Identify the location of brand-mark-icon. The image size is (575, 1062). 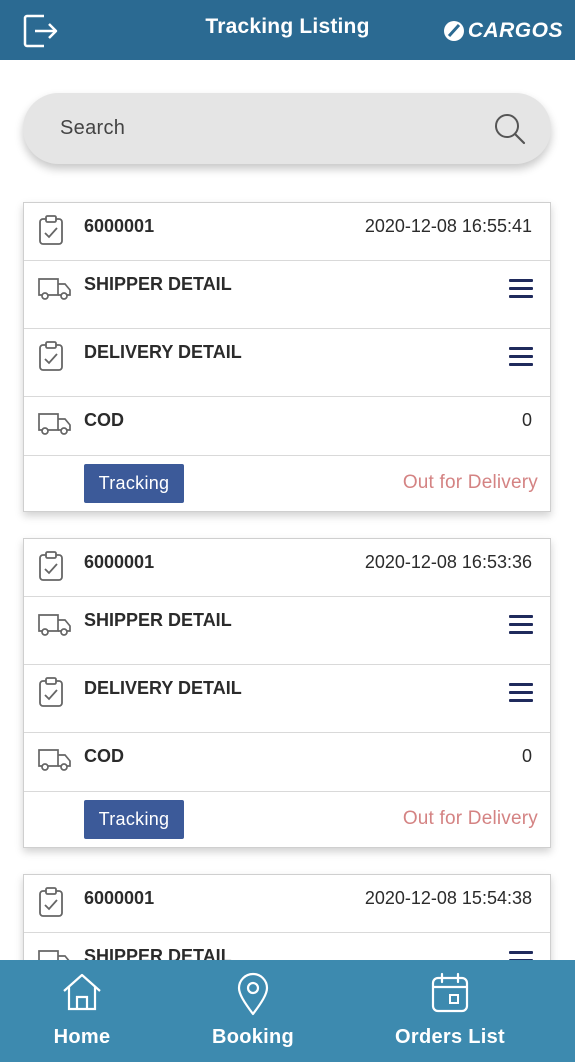
(453, 31).